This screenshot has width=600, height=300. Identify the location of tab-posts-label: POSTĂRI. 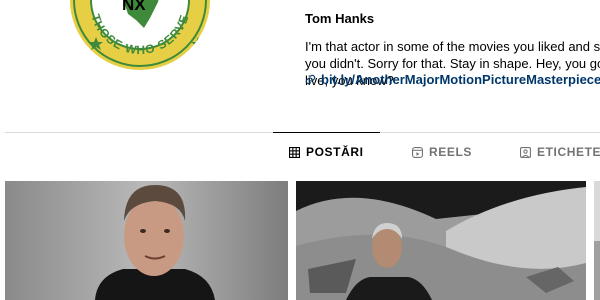
(335, 152).